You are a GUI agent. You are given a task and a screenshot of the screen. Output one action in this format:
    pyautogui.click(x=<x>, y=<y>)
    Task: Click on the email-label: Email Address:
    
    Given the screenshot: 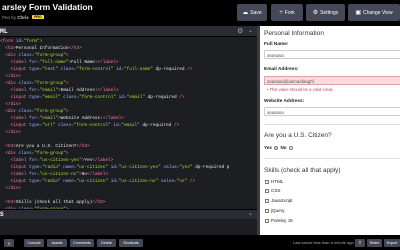 What is the action you would take?
    pyautogui.click(x=281, y=69)
    